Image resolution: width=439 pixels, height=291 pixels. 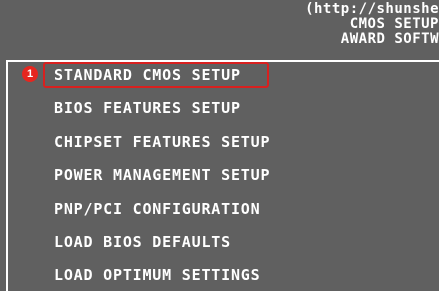 What do you see at coordinates (372, 9) in the screenshot?
I see `header-url-line: (http://shunshe` at bounding box center [372, 9].